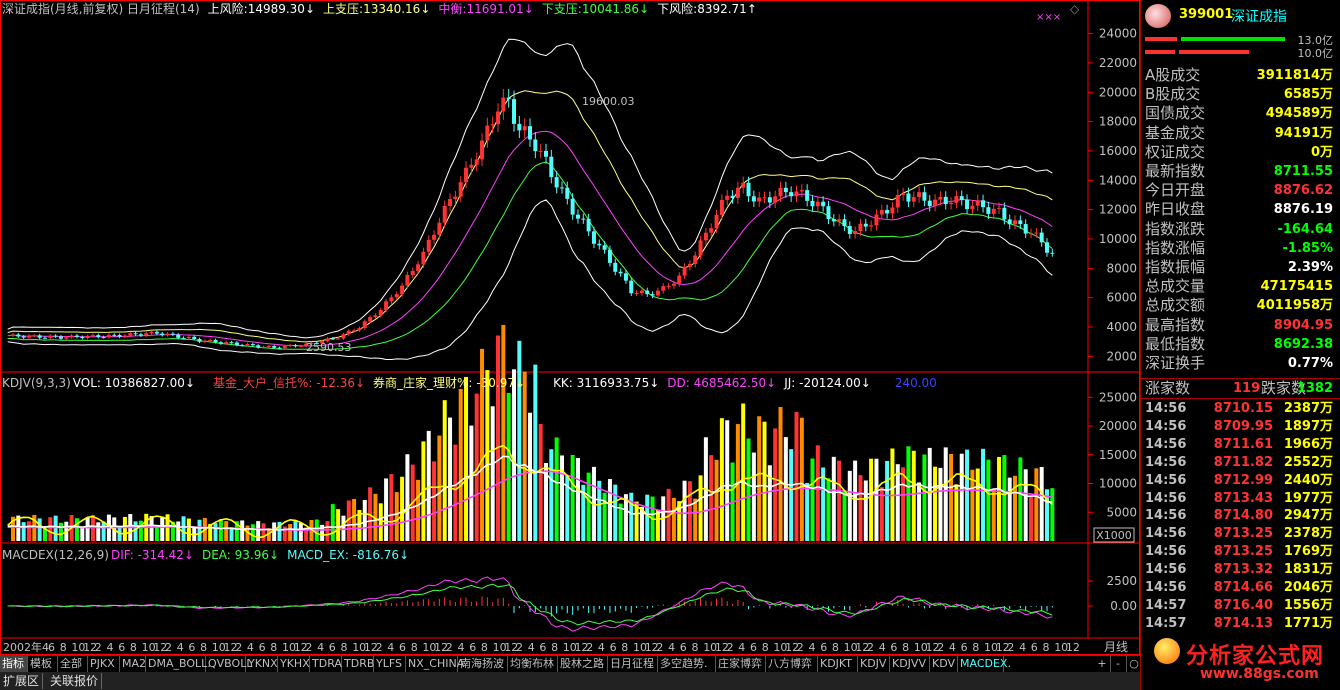 The height and width of the screenshot is (690, 1340). I want to click on ext-tab-0: 扩展区, so click(22, 681).